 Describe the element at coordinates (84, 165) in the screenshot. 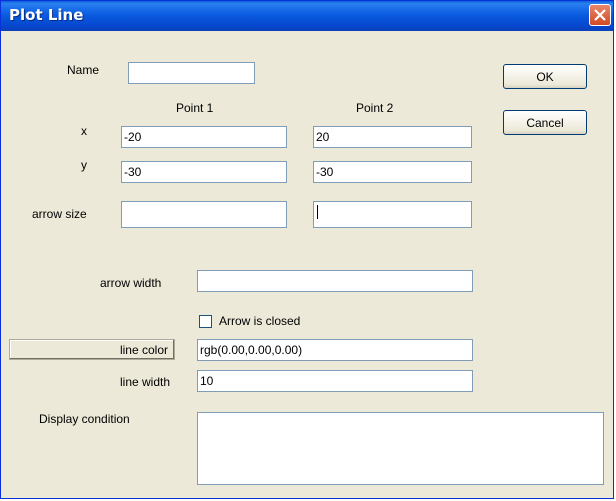

I see `y-label: y` at that location.